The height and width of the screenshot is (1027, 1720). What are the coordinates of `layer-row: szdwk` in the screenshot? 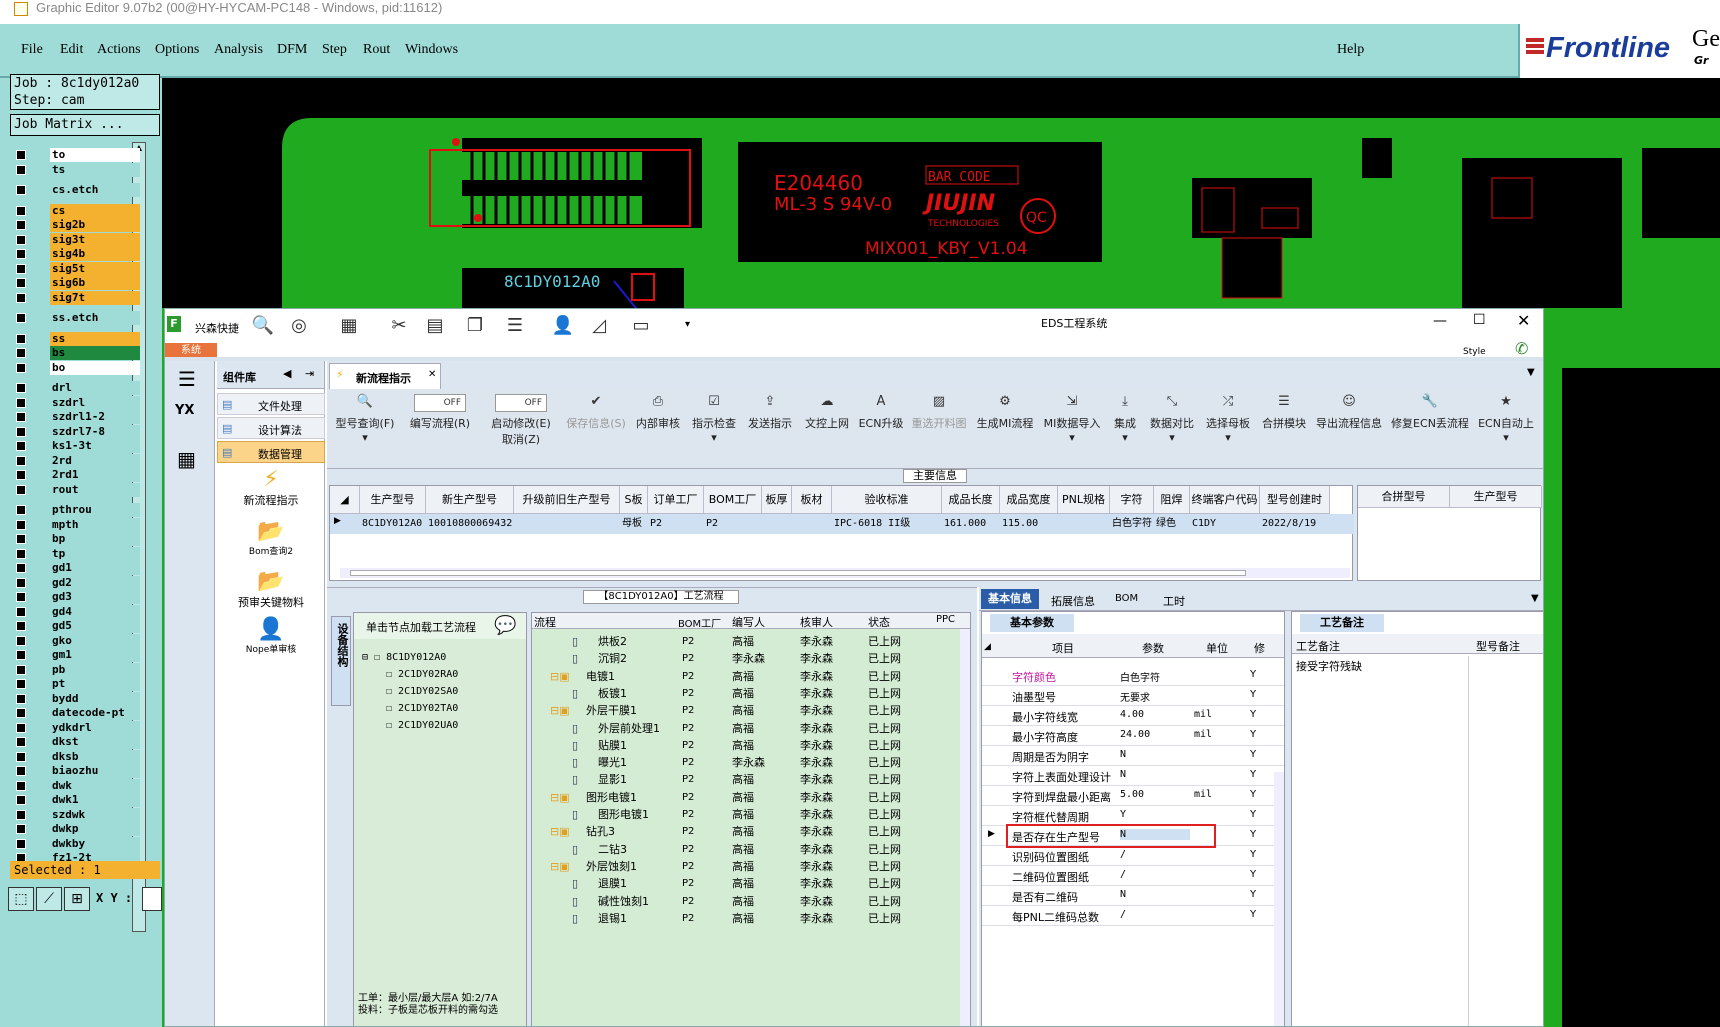 It's located at (76, 814).